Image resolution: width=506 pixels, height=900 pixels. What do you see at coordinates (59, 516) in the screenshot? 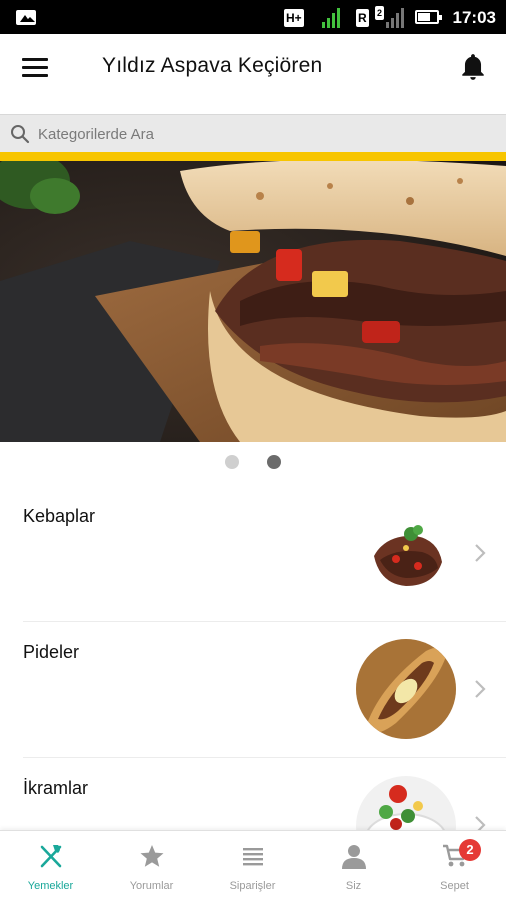
I see `category-label: Kebaplar` at bounding box center [59, 516].